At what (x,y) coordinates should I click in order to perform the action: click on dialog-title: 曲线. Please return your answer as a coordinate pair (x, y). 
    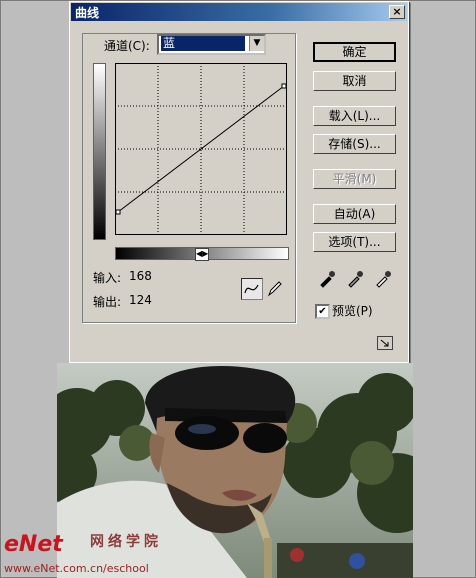
    Looking at the image, I should click on (87, 13).